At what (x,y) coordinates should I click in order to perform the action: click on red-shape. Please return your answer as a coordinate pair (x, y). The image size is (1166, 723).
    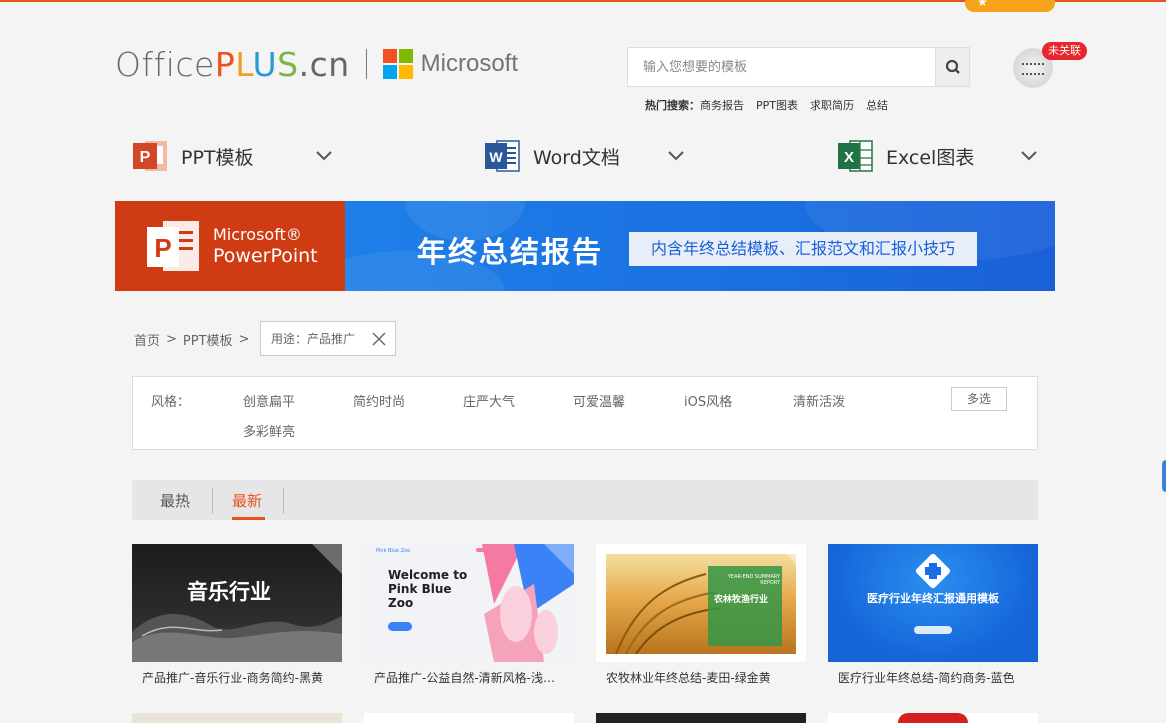
    Looking at the image, I should click on (933, 718).